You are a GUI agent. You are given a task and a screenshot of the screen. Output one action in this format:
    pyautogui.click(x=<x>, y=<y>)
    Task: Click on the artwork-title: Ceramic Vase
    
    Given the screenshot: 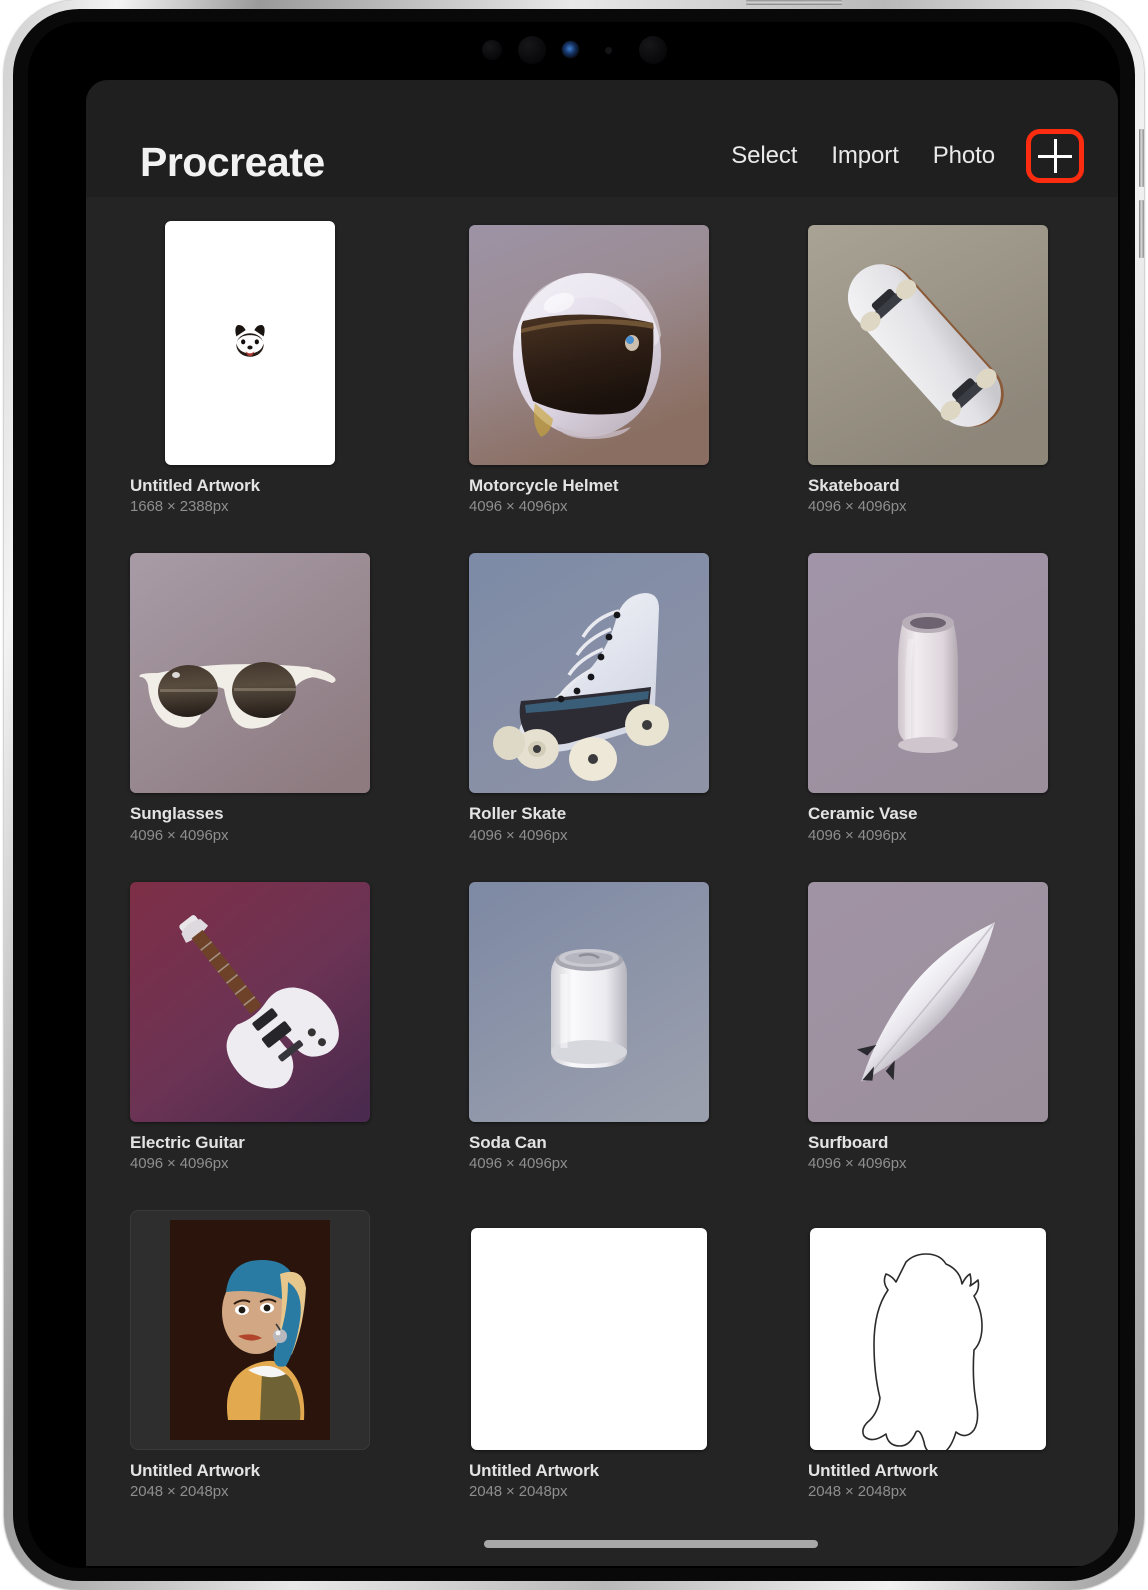 What is the action you would take?
    pyautogui.click(x=863, y=814)
    